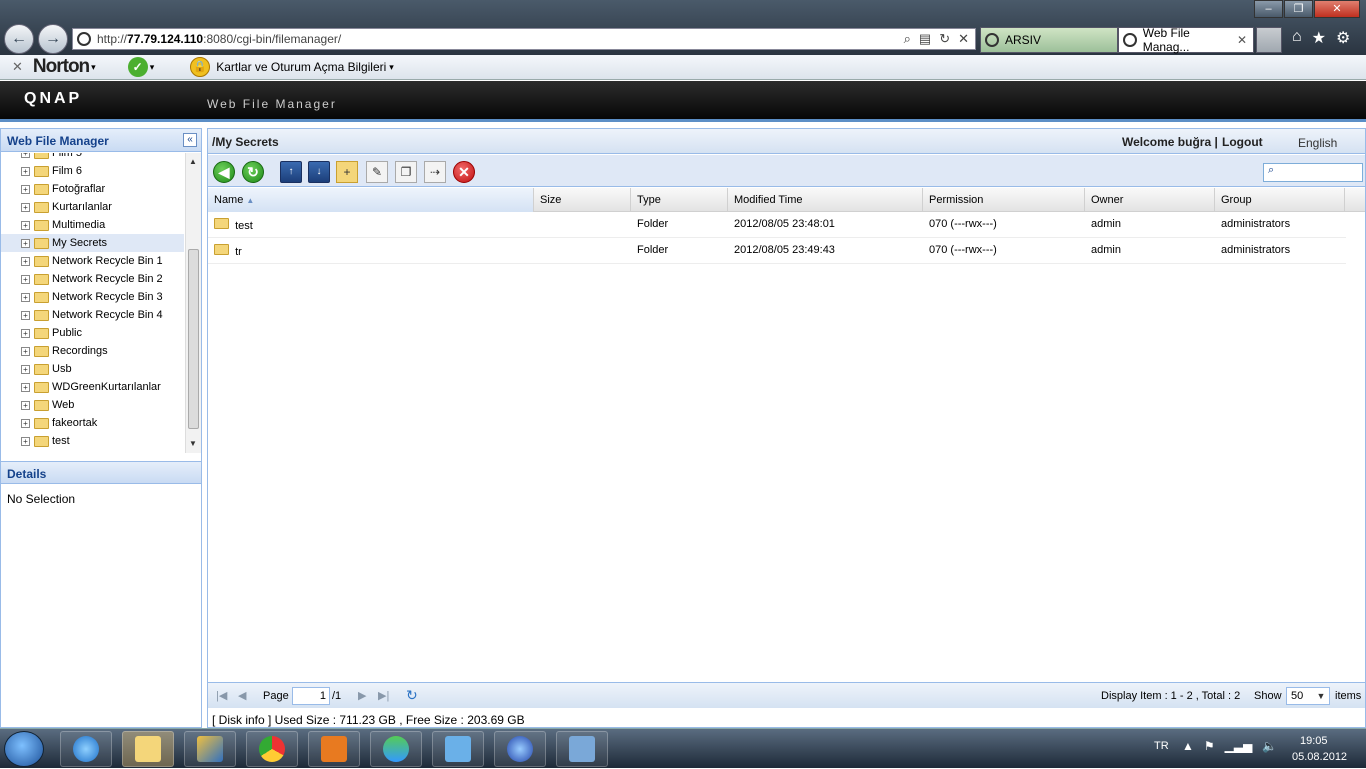 The height and width of the screenshot is (769, 1366). I want to click on language-select: English, so click(1317, 143).